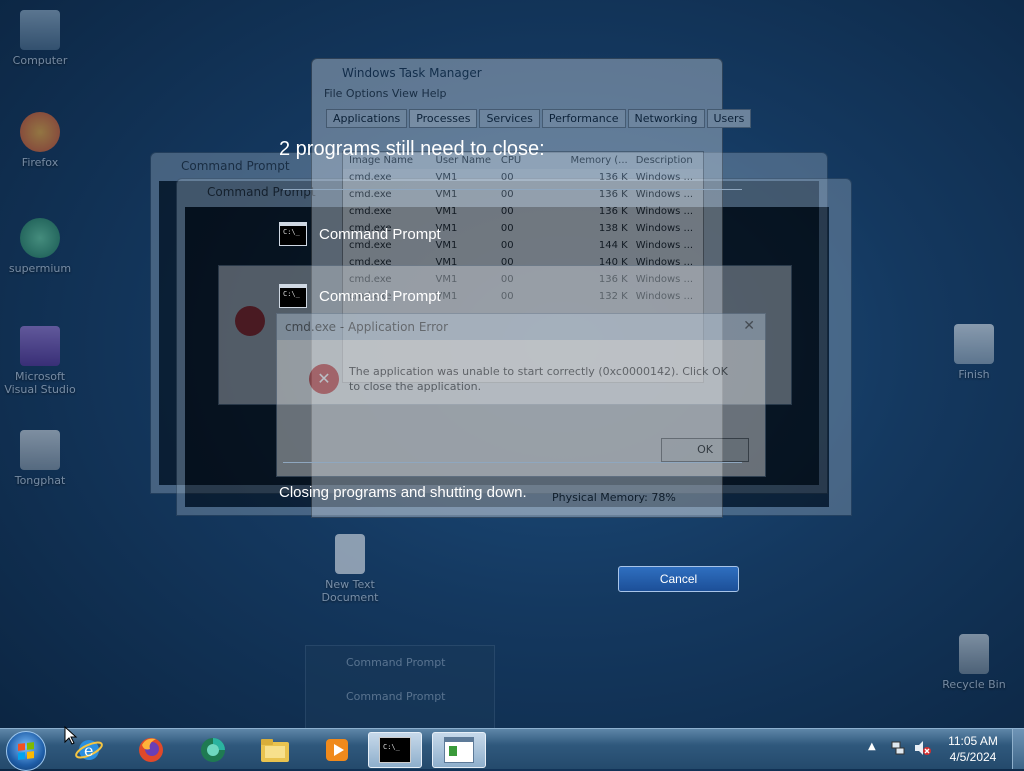 This screenshot has width=1024, height=771. What do you see at coordinates (275, 750) in the screenshot?
I see `file-explorer-icon` at bounding box center [275, 750].